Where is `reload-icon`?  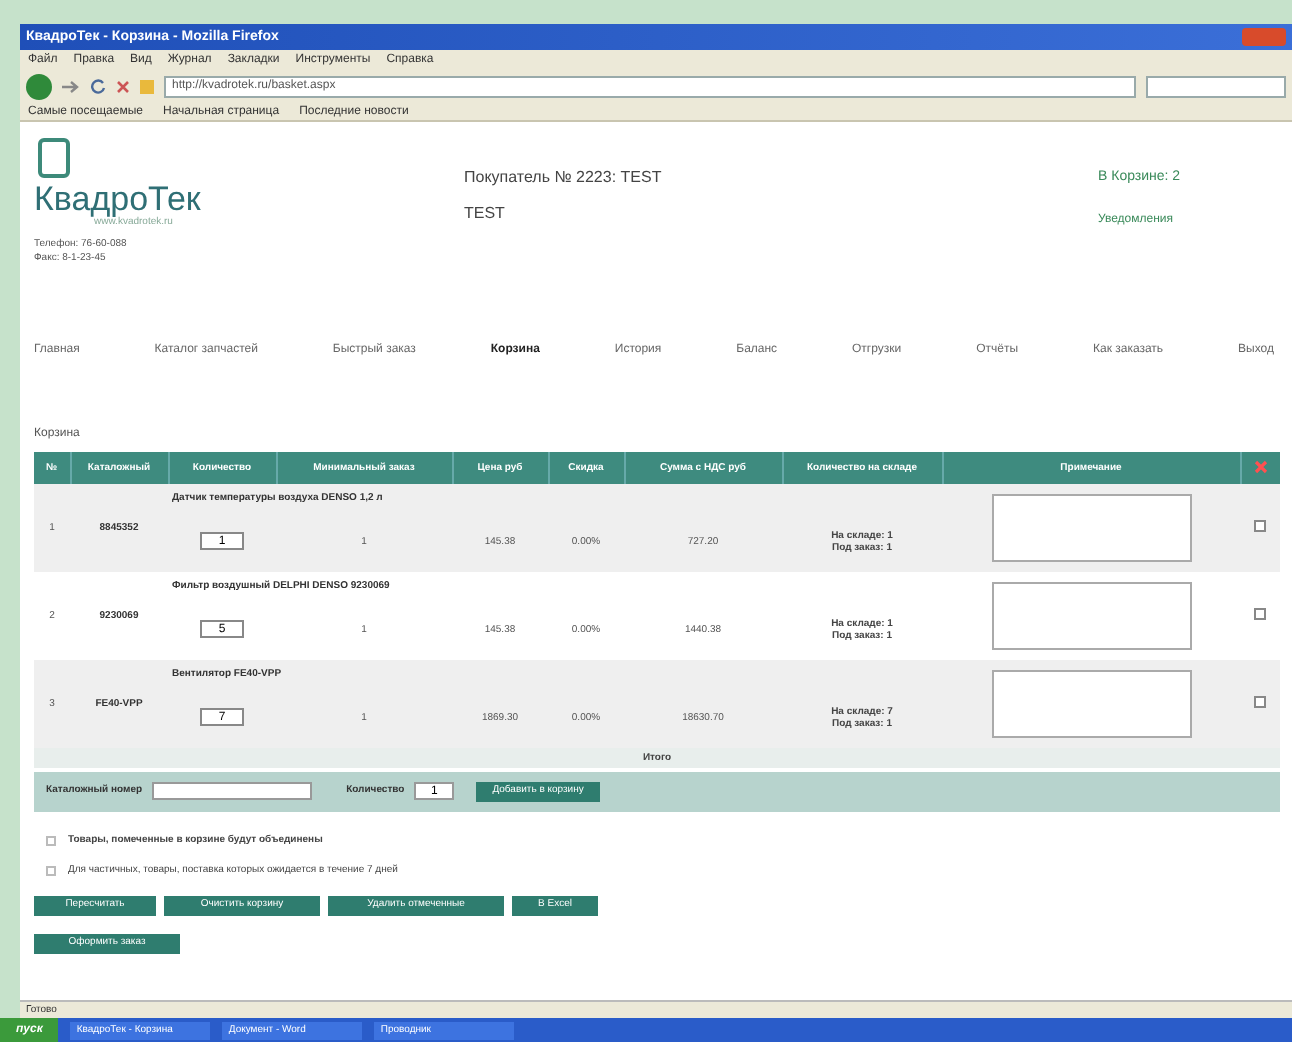
reload-icon is located at coordinates (98, 86).